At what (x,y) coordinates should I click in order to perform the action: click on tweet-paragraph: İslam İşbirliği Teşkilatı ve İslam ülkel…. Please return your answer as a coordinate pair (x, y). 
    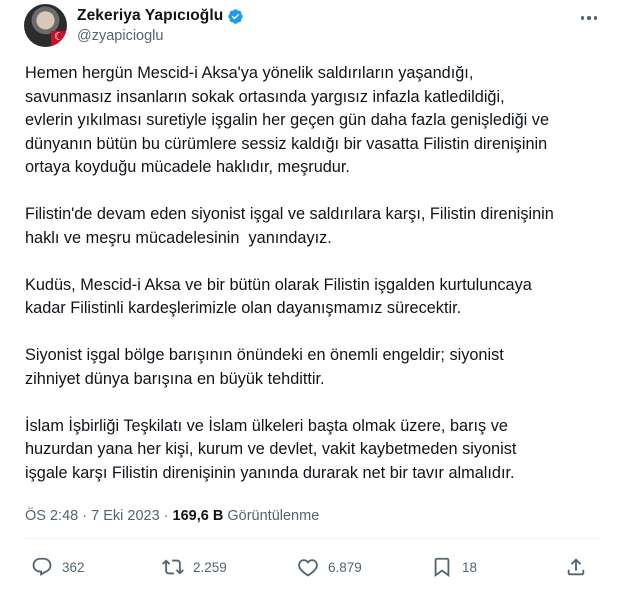
    Looking at the image, I should click on (271, 449).